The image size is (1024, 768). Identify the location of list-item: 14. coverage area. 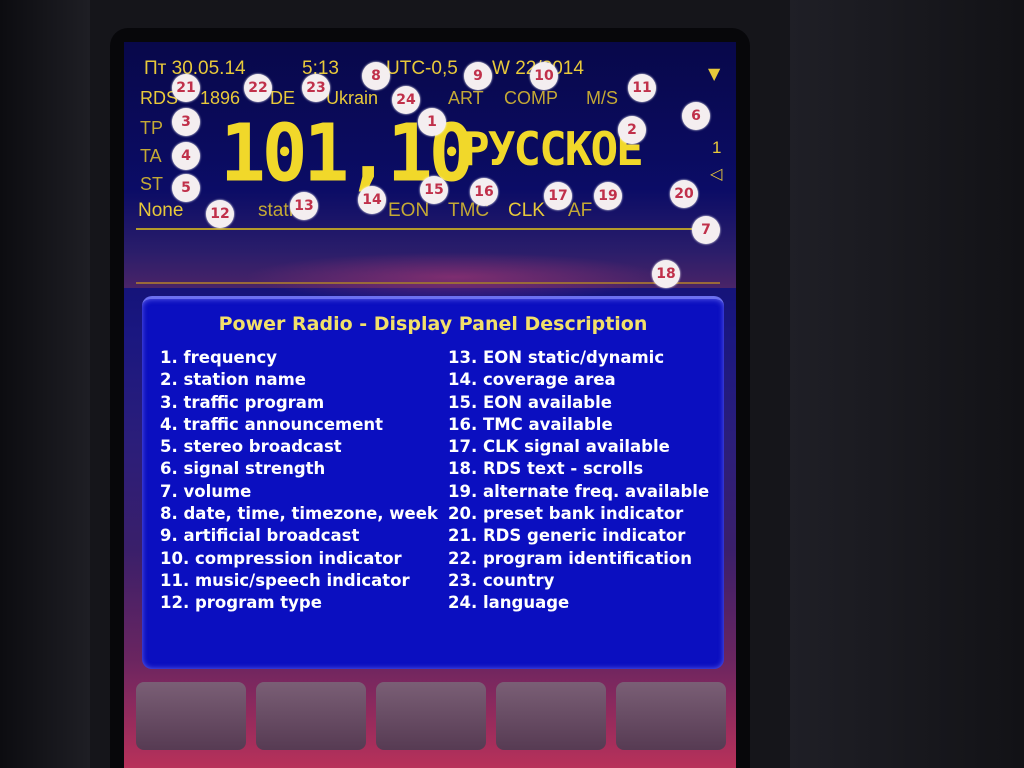
(532, 380).